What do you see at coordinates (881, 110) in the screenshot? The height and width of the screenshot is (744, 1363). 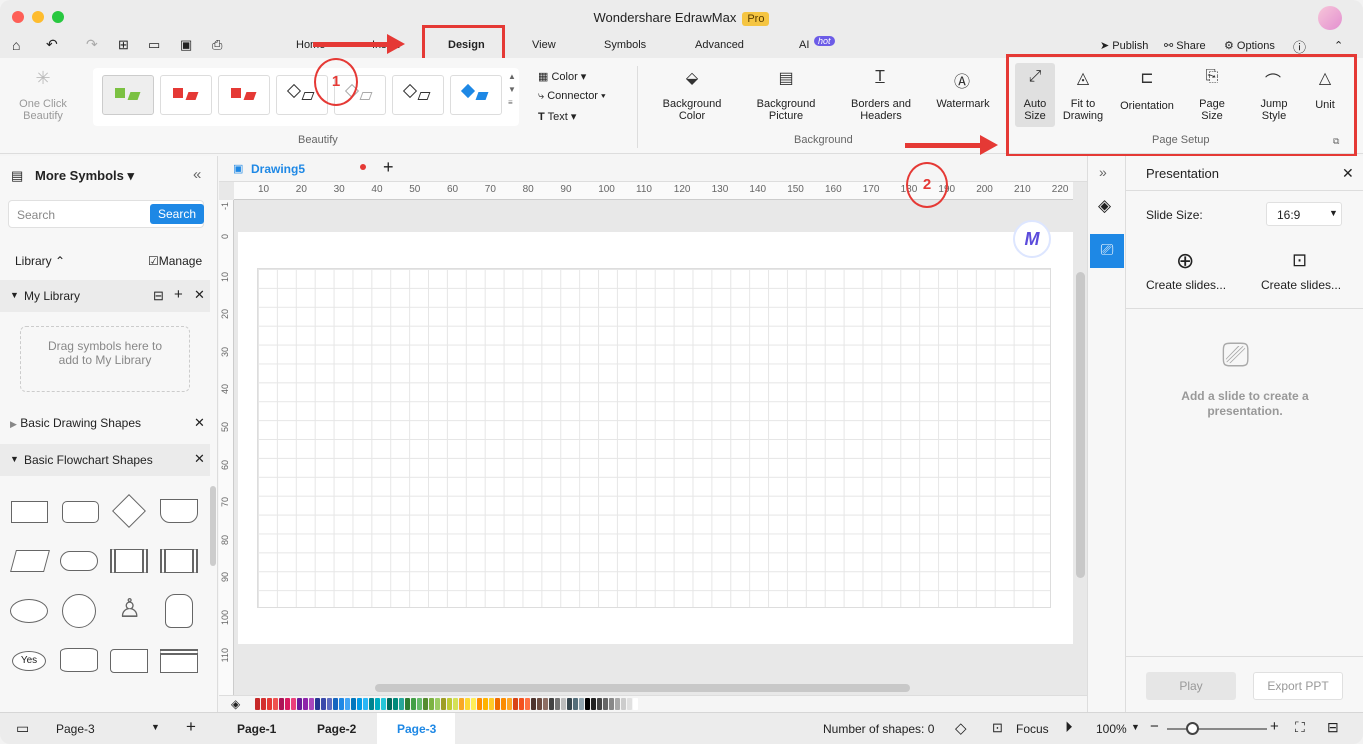 I see `borders-headers-button: Borders and Headers` at bounding box center [881, 110].